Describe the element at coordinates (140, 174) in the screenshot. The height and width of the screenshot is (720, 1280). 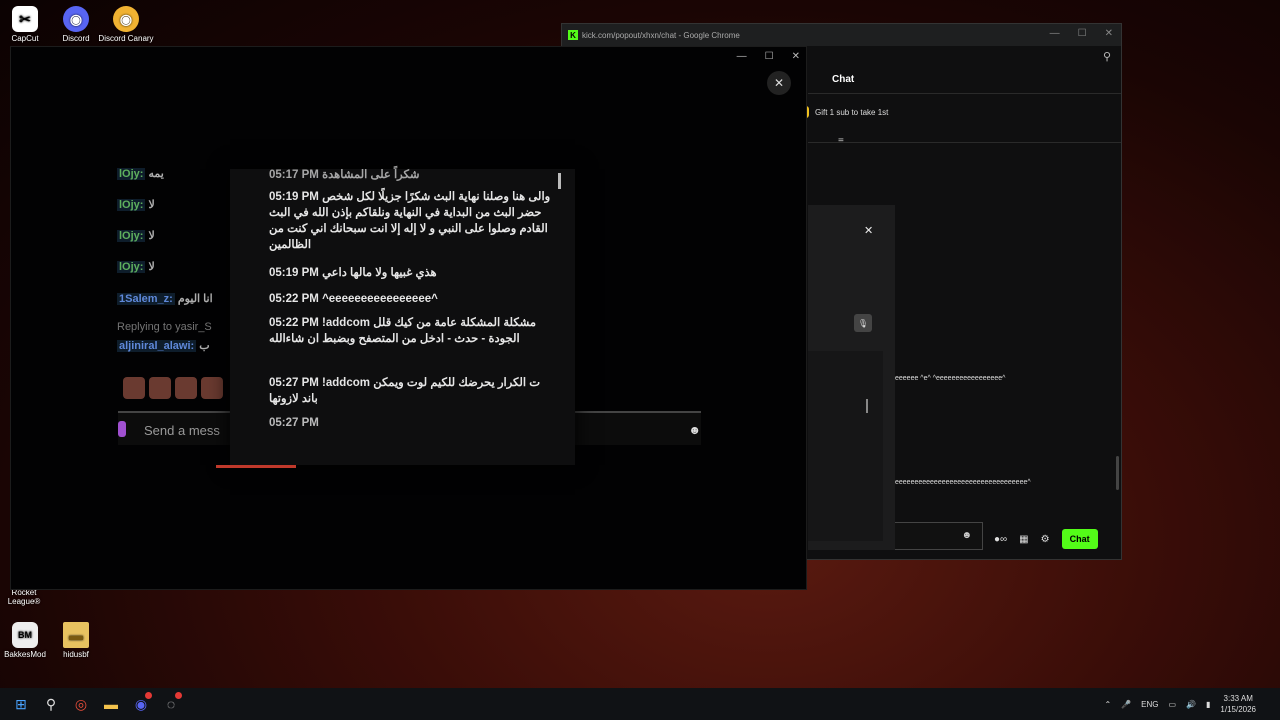
I see `chat-message: lOjy: يمه` at that location.